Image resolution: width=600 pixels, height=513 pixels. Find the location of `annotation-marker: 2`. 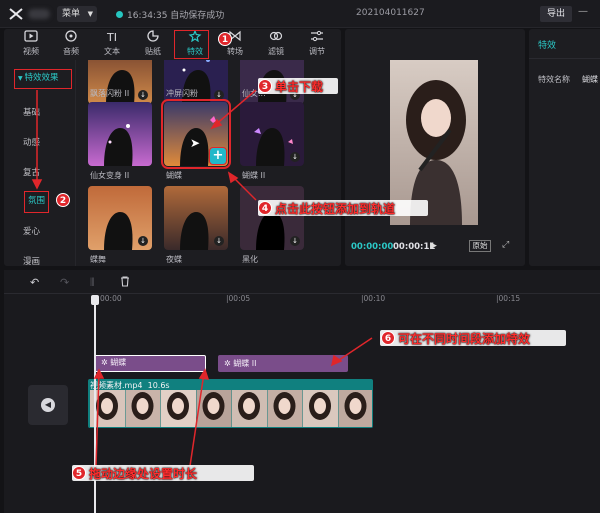

annotation-marker: 2 is located at coordinates (63, 200).